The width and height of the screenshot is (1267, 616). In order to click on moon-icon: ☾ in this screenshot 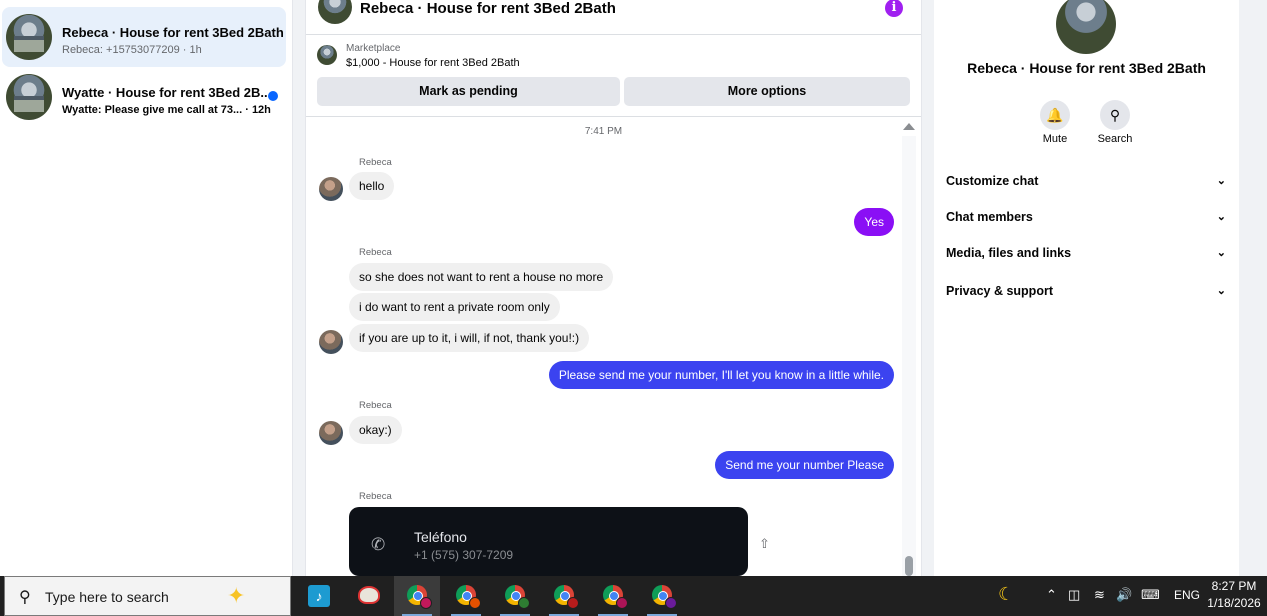, I will do `click(1006, 594)`.